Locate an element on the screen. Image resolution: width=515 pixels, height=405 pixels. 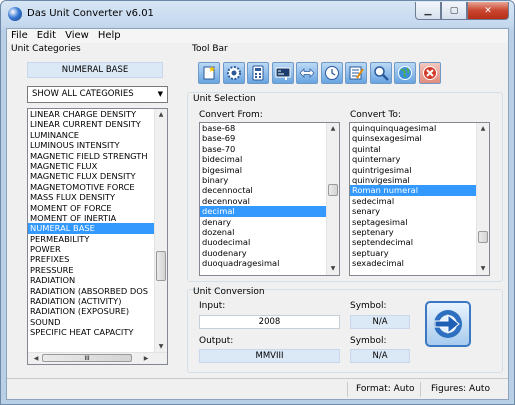
category-list-item: MAGNETIC FLUX is located at coordinates (97, 166).